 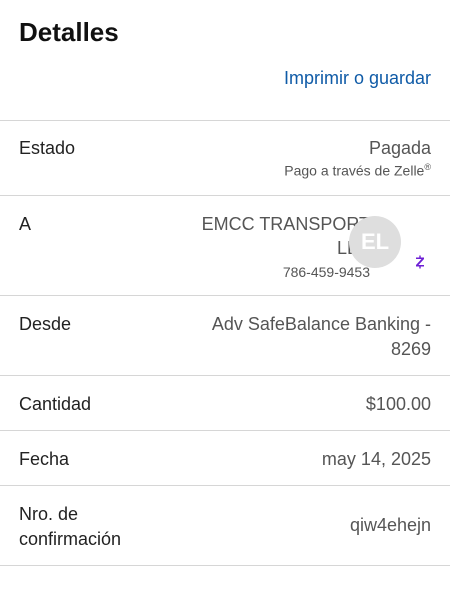 I want to click on status-value: Pagada, so click(x=399, y=148).